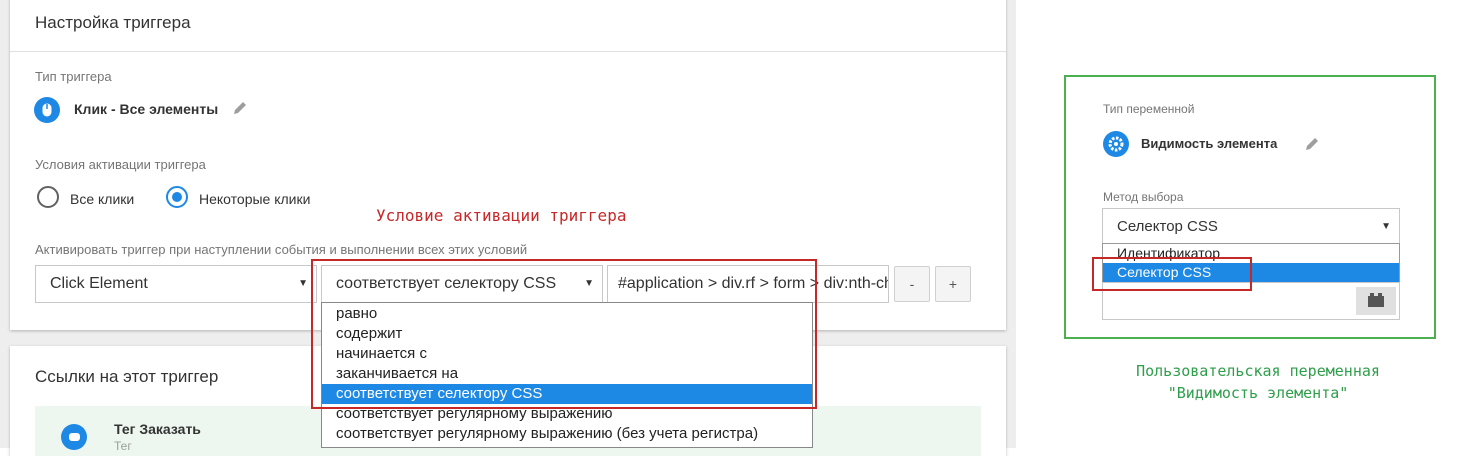 This screenshot has height=456, width=1480. I want to click on tag-subtitle: Тег, so click(123, 446).